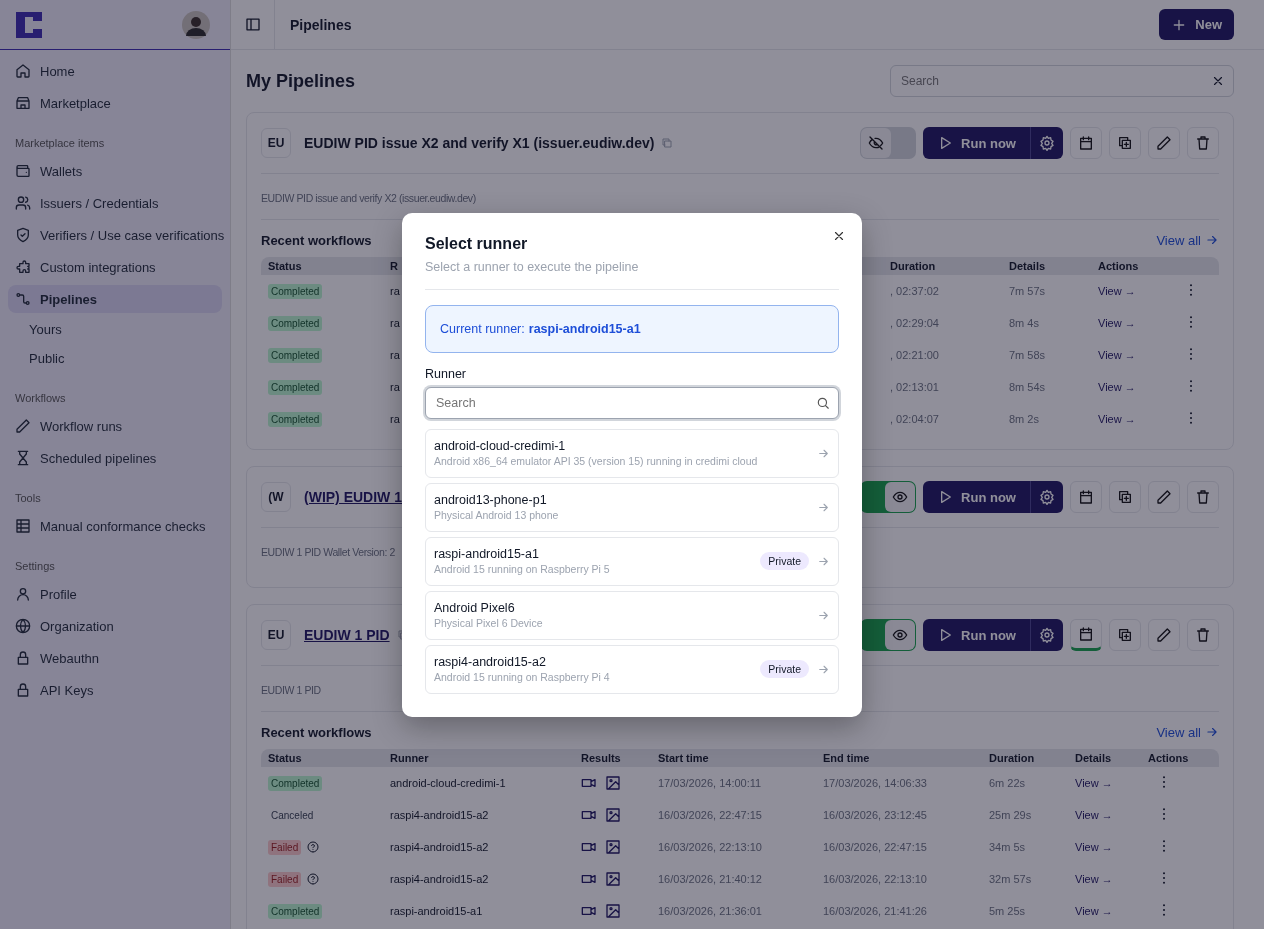 The width and height of the screenshot is (1264, 929). I want to click on sidebar-subitem: Public, so click(115, 359).